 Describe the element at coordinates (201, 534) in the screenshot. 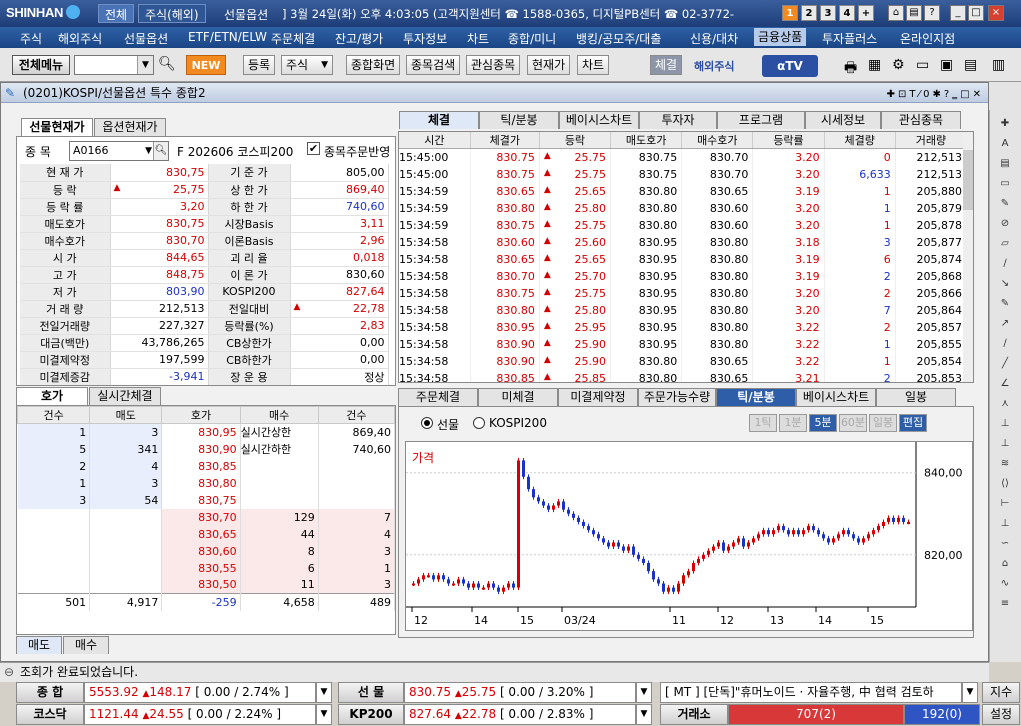

I see `bid-price: 830,65` at that location.